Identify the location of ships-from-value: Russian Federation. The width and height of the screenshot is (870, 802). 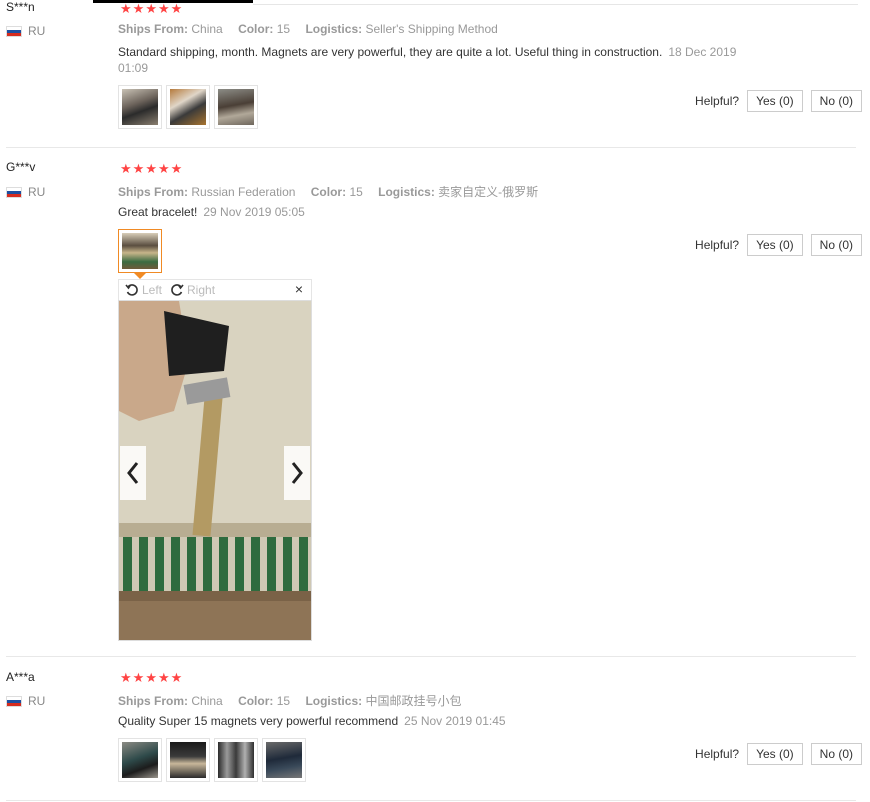
(243, 192).